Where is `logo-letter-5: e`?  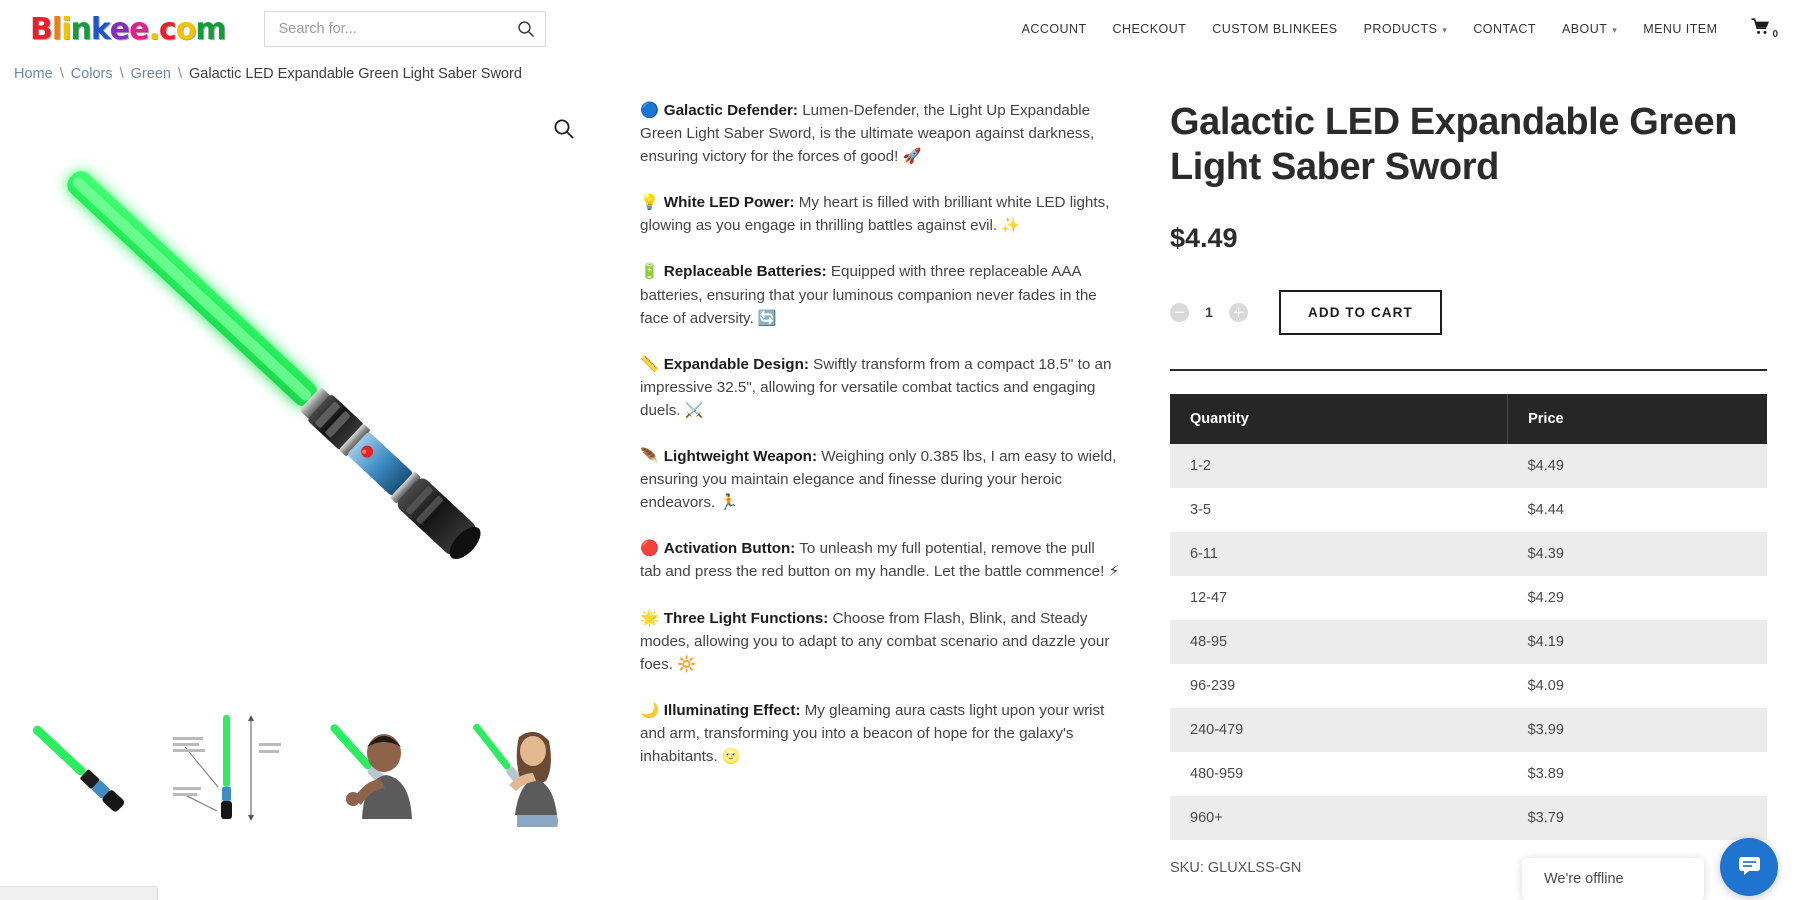
logo-letter-5: e is located at coordinates (119, 29).